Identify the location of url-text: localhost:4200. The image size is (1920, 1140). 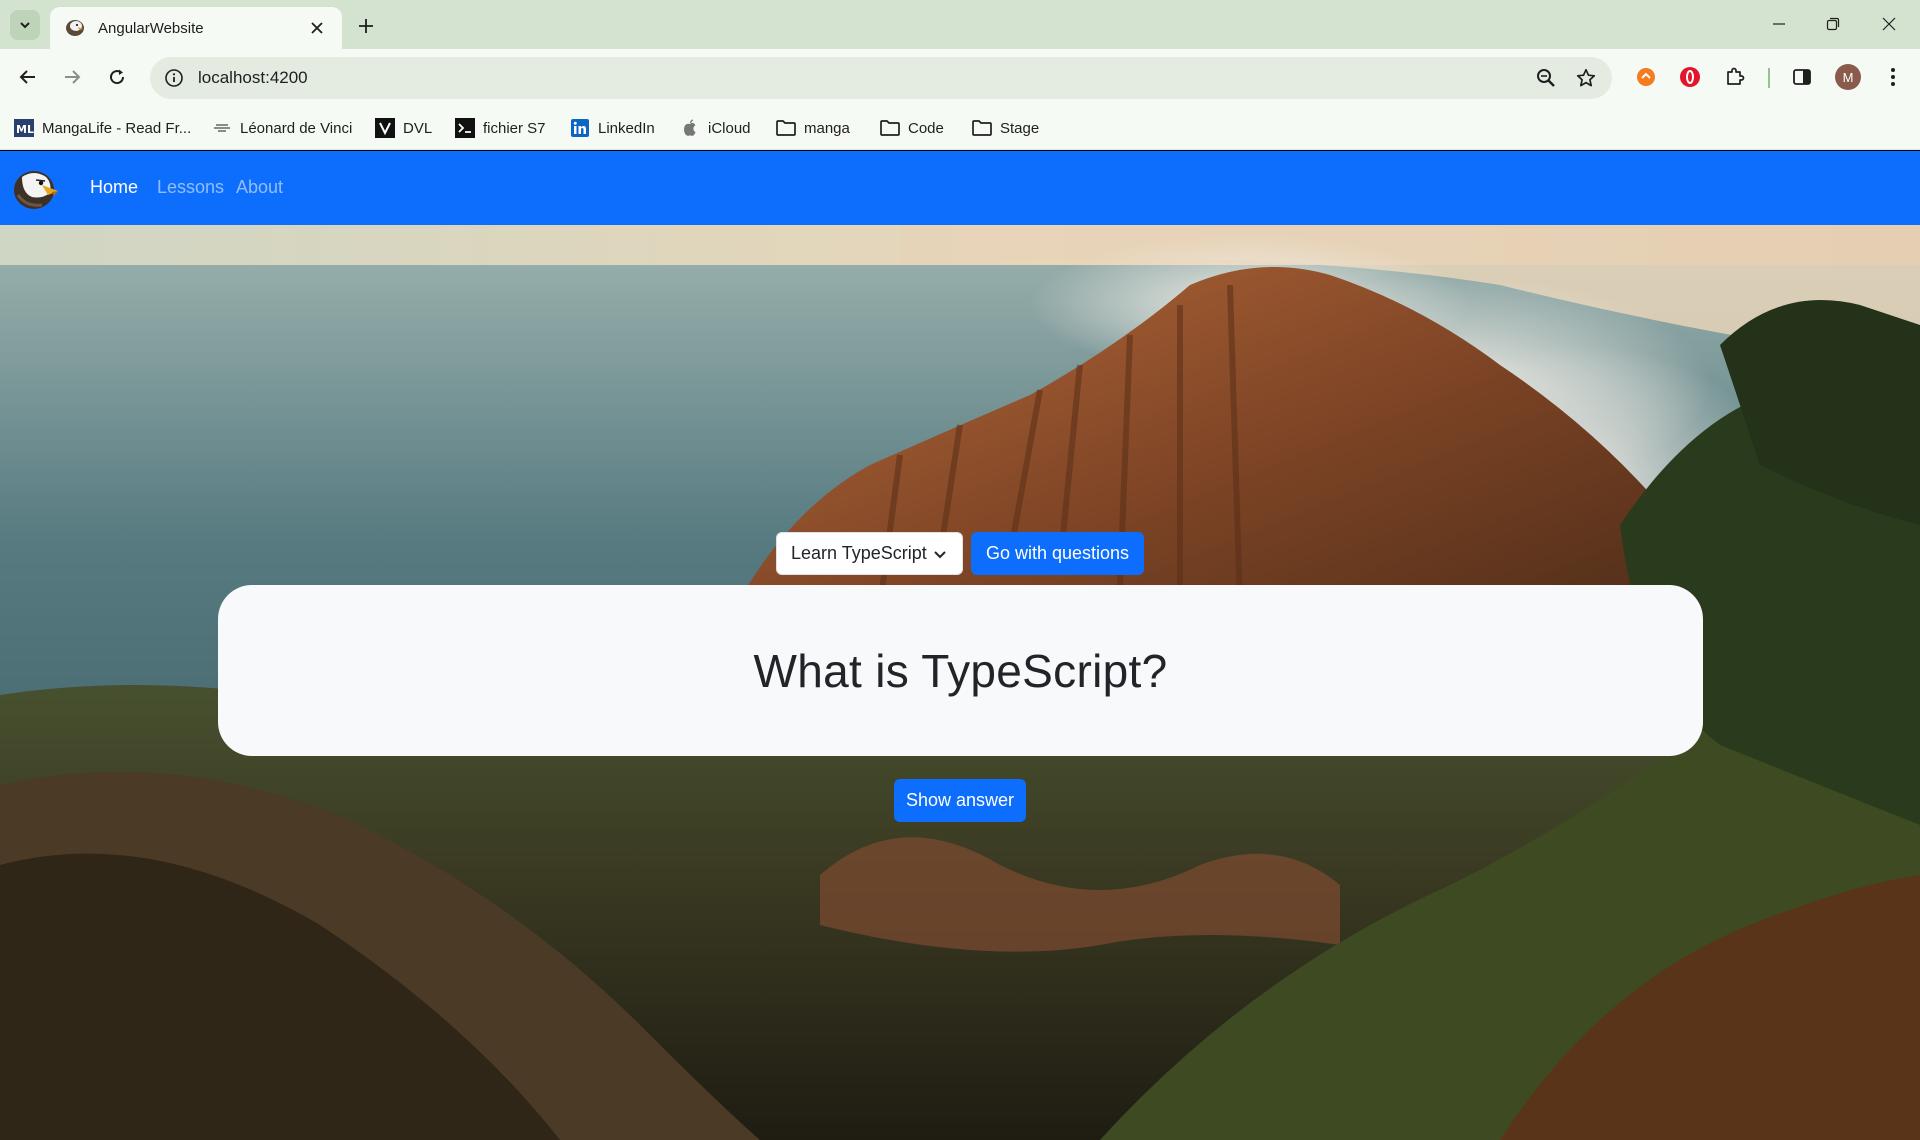
(862, 78).